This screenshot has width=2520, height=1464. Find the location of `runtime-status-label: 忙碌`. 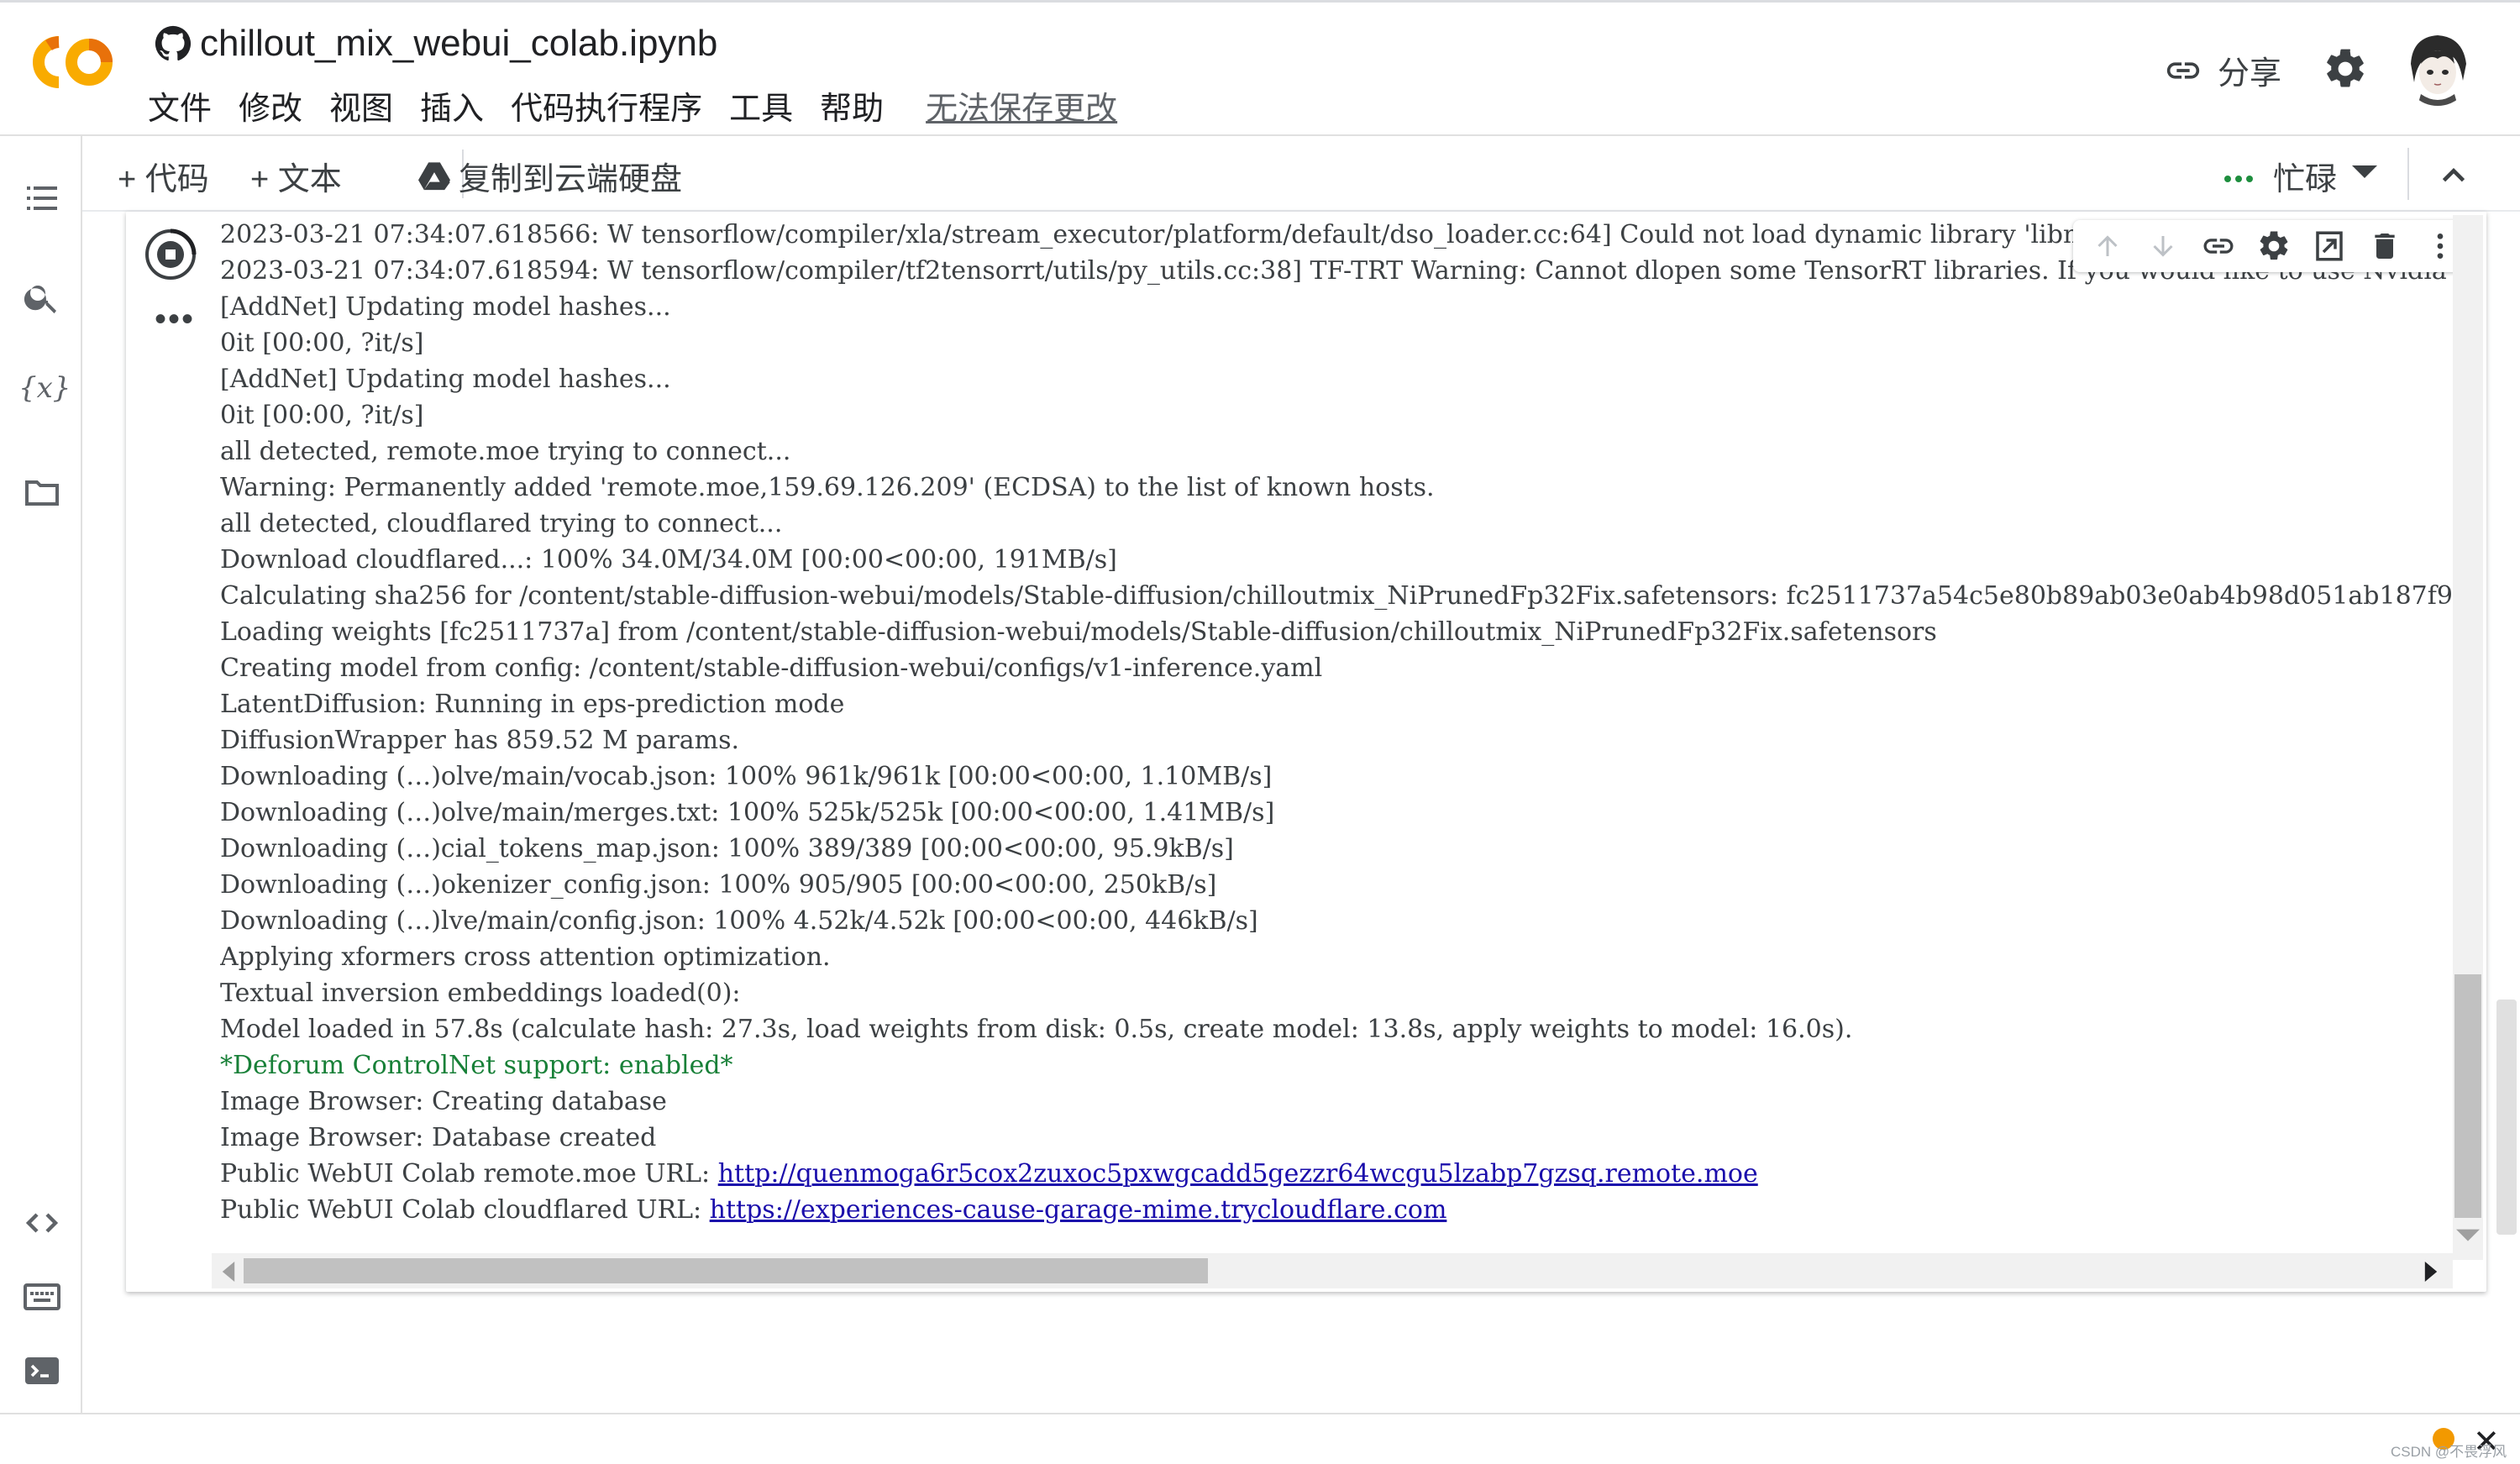

runtime-status-label: 忙碌 is located at coordinates (2305, 176).